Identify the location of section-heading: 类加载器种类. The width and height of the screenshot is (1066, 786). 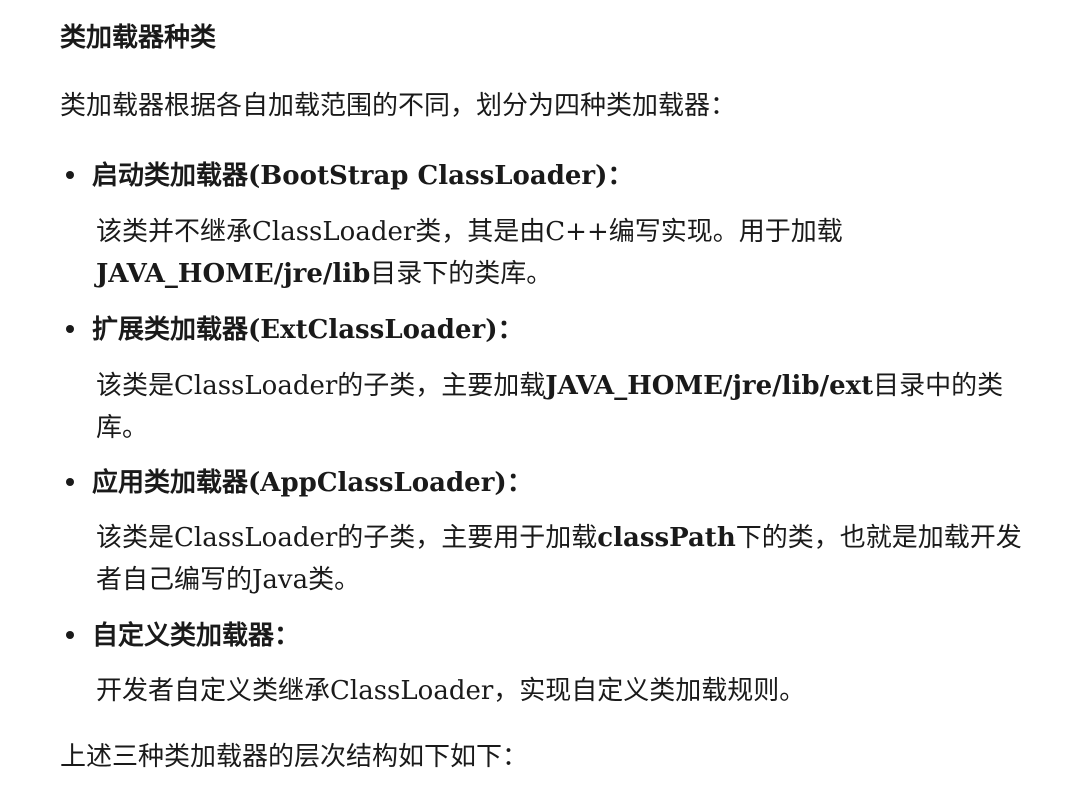
(138, 38).